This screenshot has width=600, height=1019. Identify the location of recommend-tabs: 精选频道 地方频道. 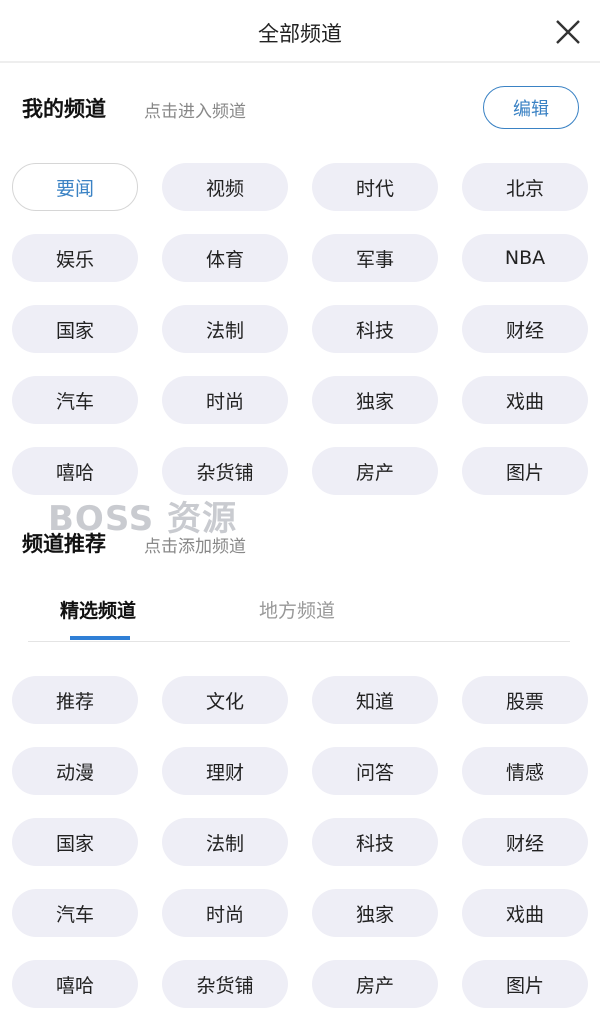
(299, 616).